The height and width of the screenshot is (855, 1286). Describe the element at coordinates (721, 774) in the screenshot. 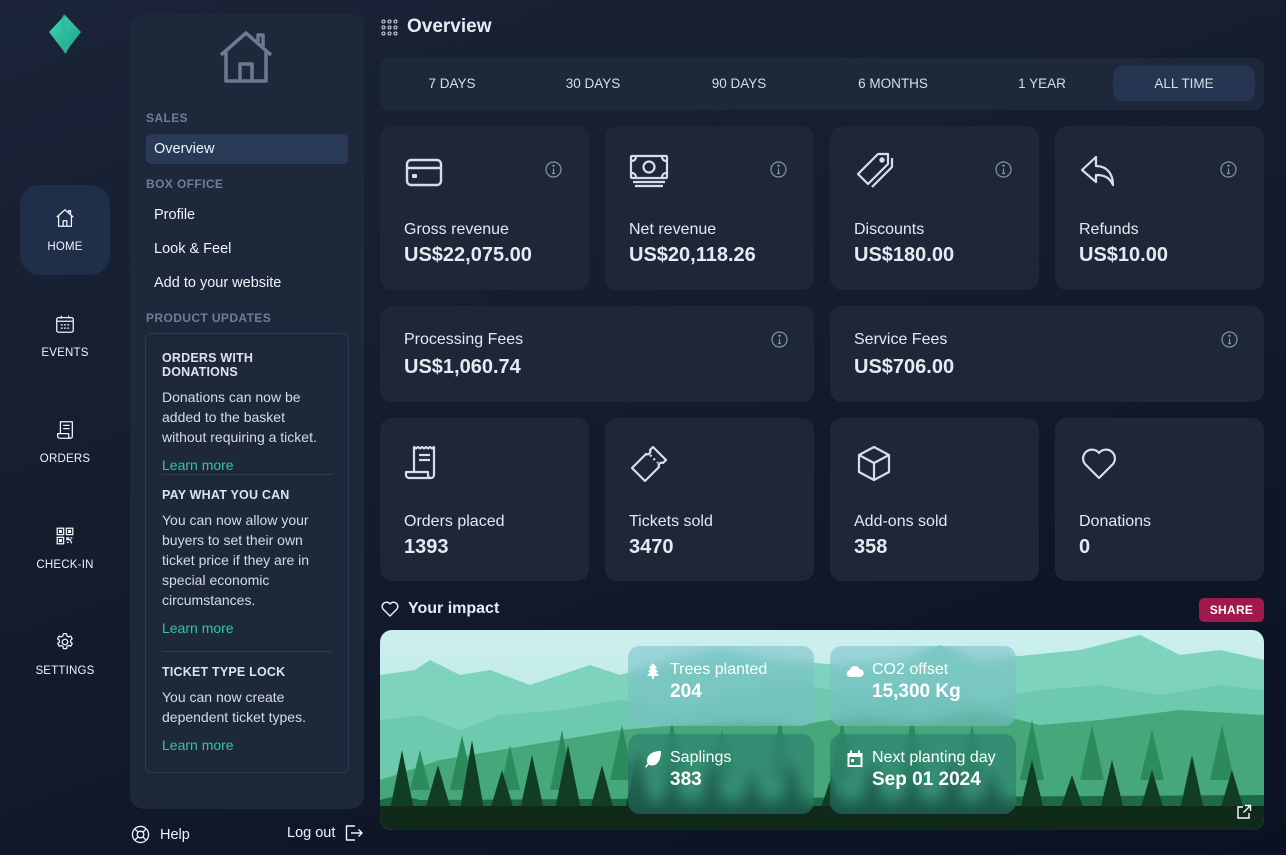

I see `impact-stat-saplings: Saplings 383` at that location.